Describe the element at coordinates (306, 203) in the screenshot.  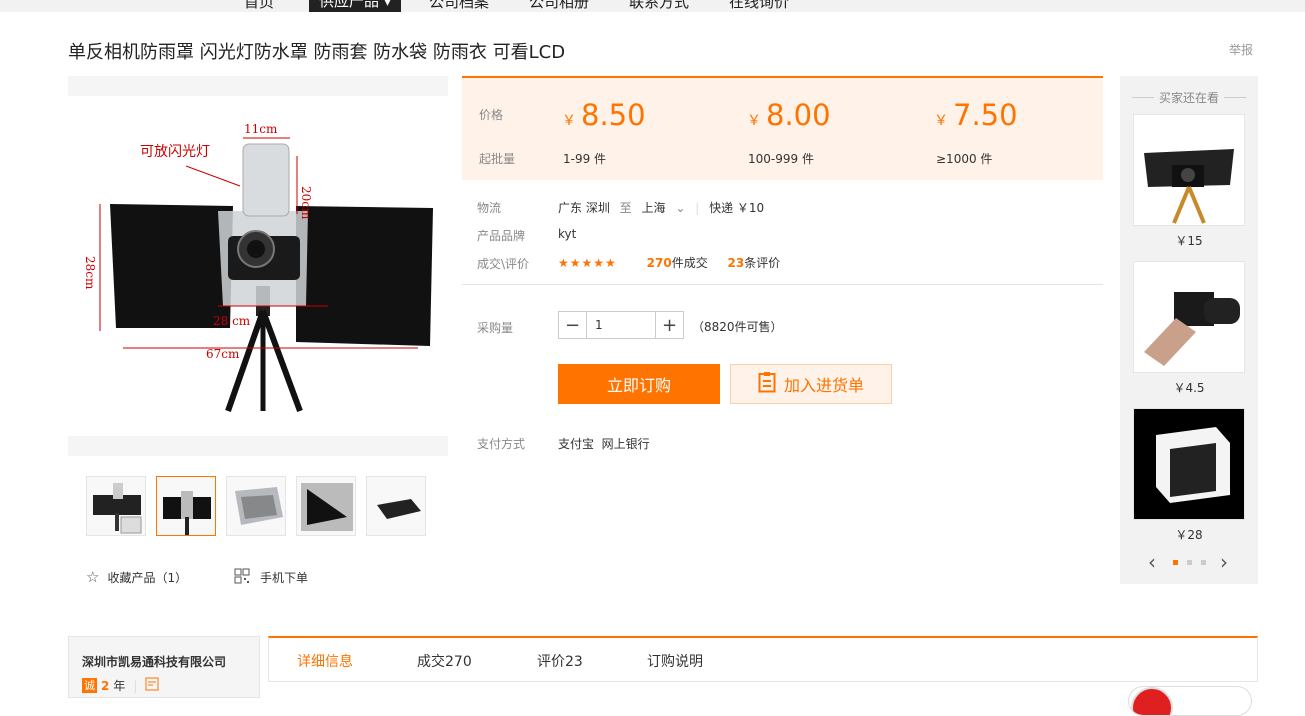
I see `label-20cm: 20cm` at that location.